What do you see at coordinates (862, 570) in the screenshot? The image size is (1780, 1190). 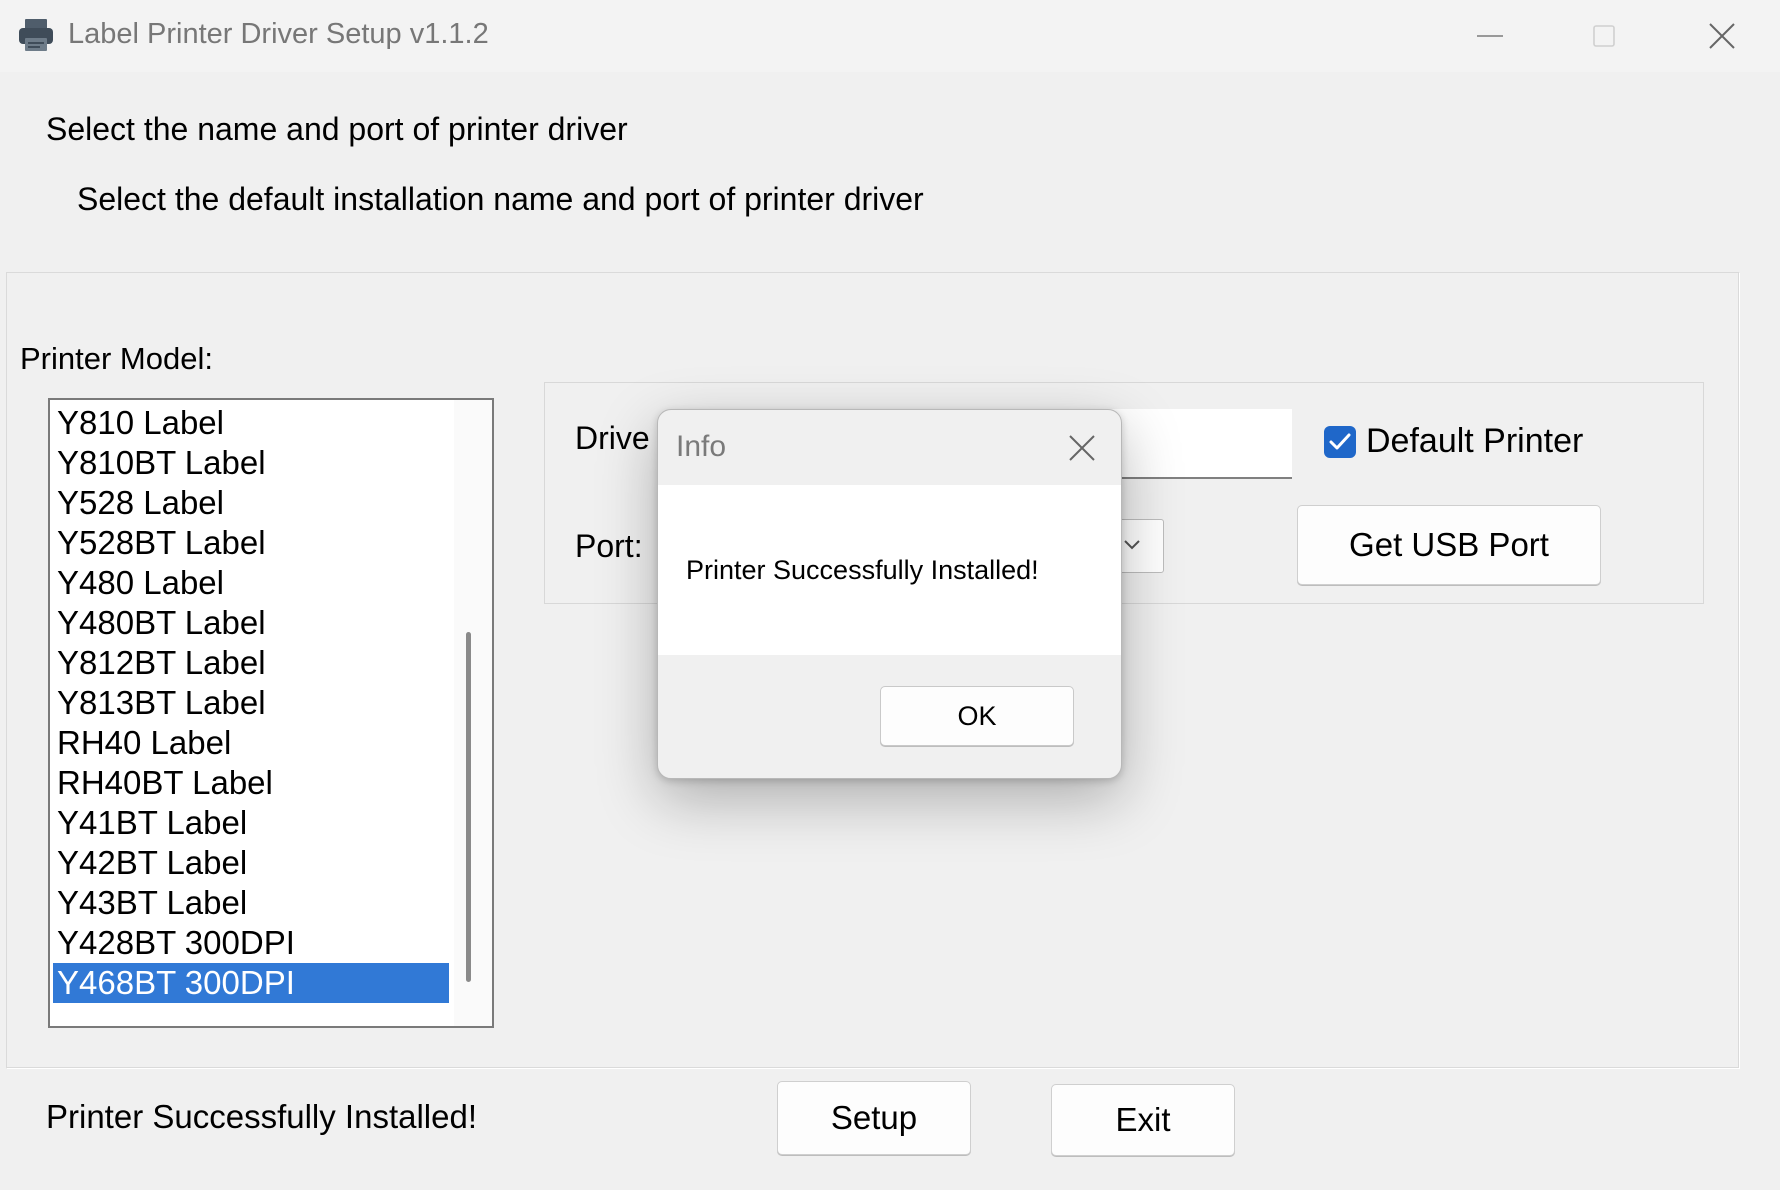 I see `dialog-message: Printer Successfully Installed!` at bounding box center [862, 570].